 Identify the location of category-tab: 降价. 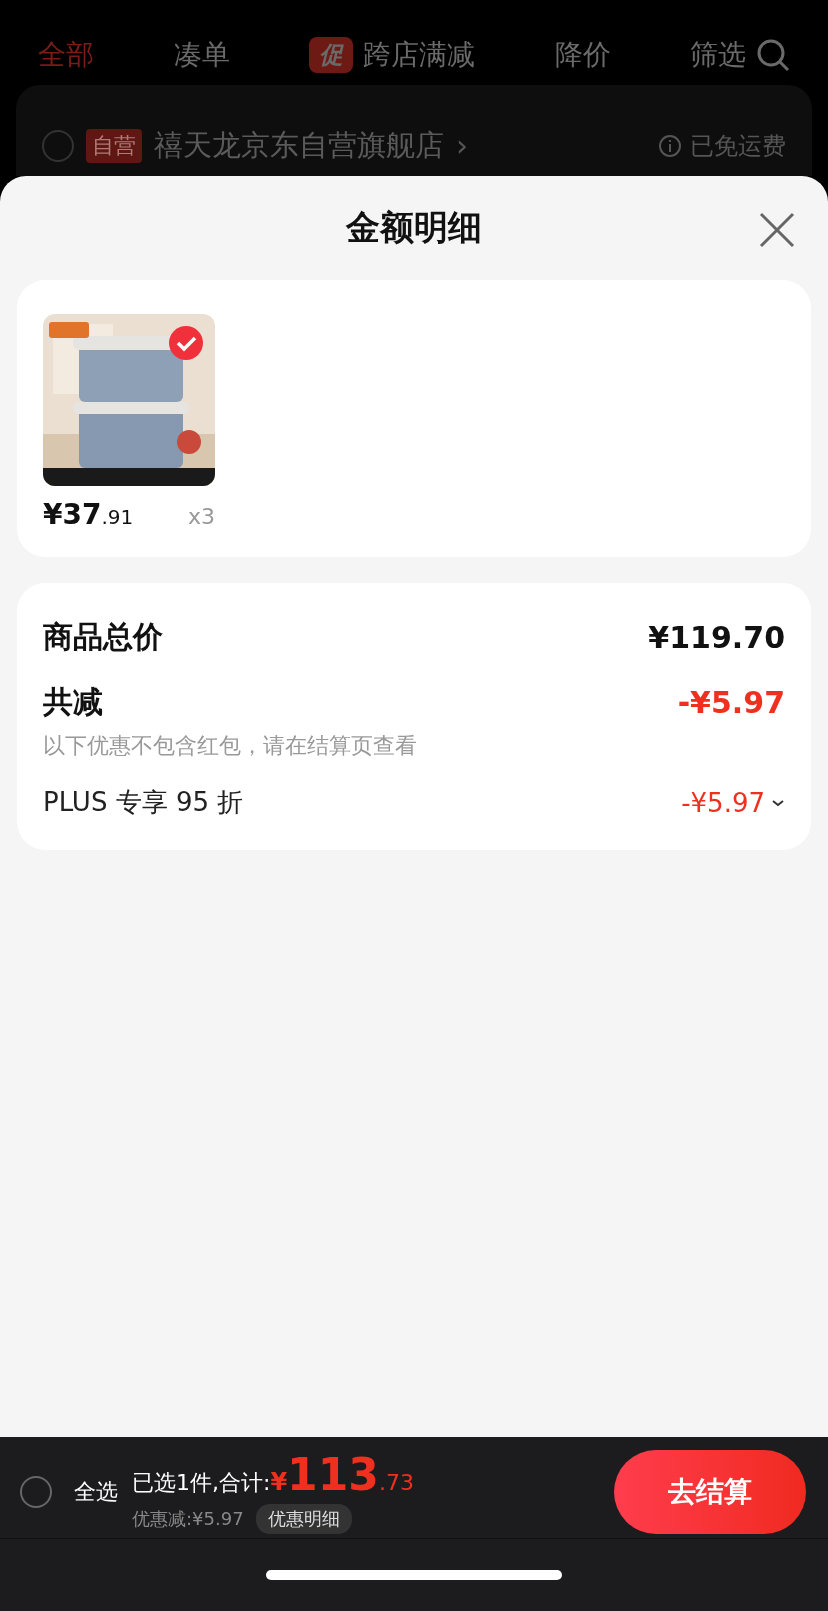
(582, 54).